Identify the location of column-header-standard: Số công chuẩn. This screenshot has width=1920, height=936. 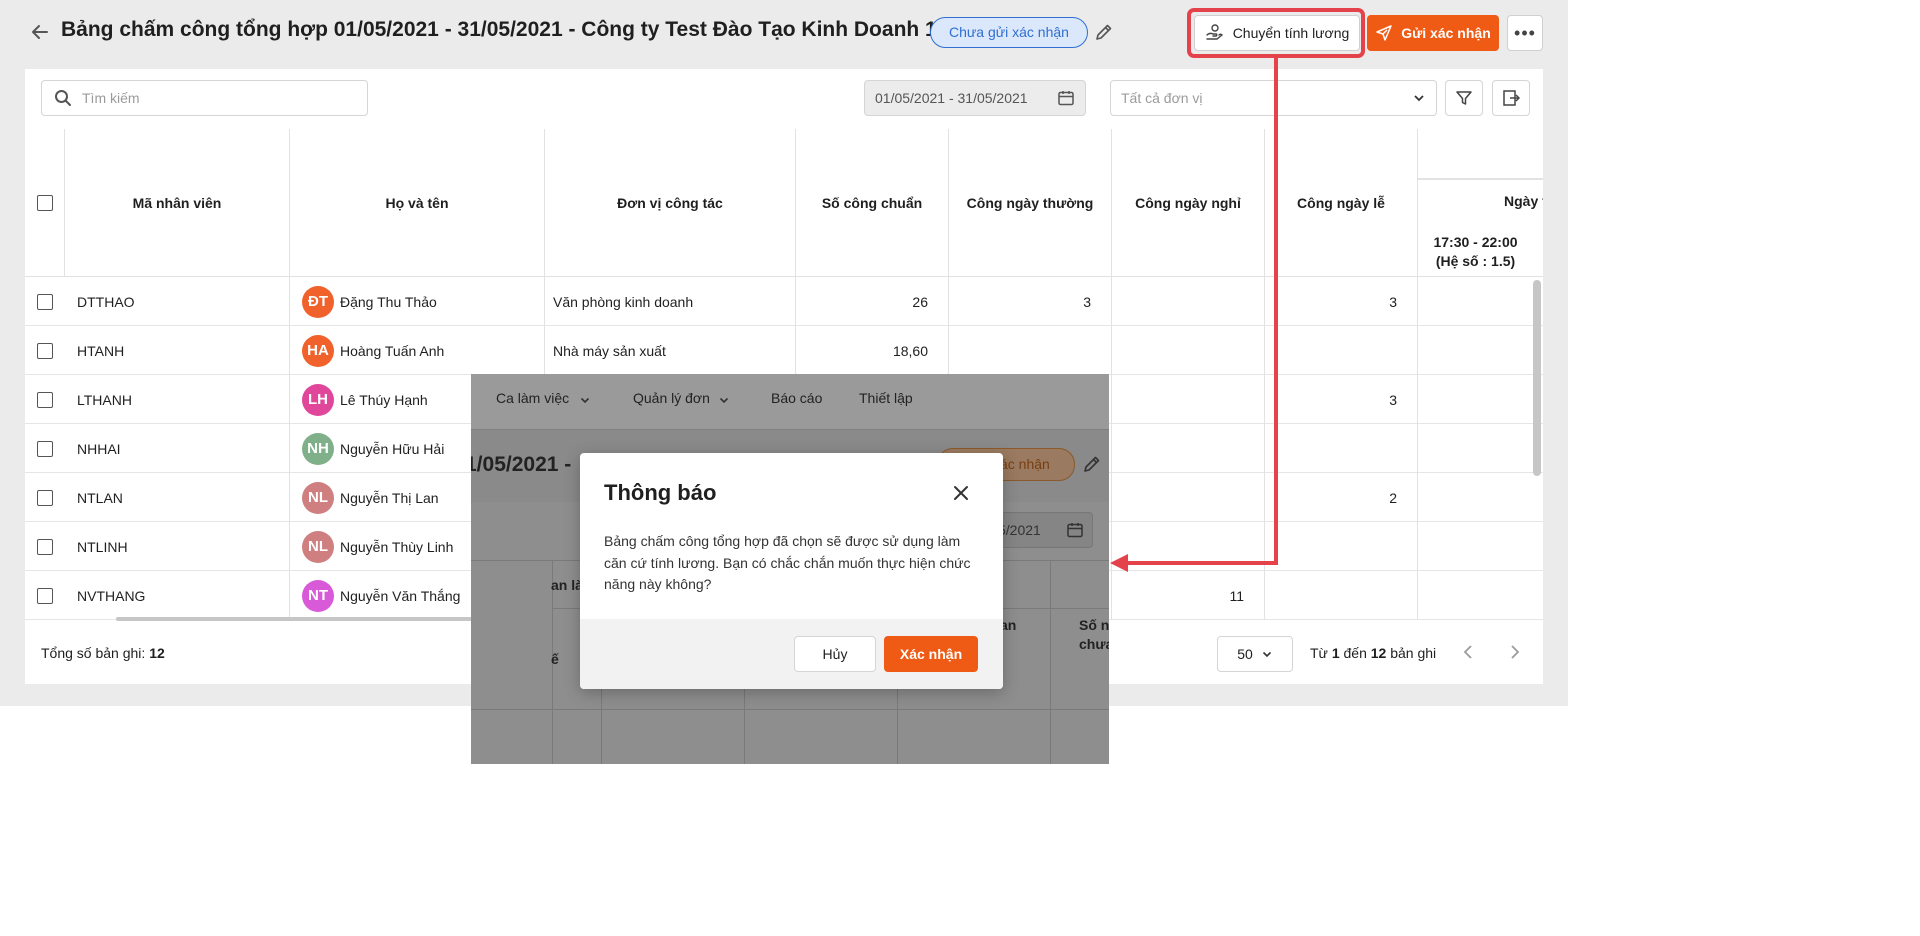
(872, 203).